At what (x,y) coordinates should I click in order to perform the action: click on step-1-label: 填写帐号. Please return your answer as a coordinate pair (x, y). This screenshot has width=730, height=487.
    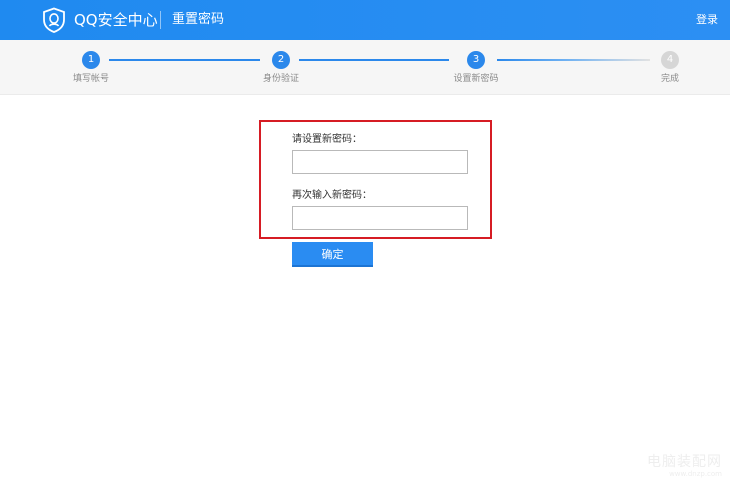
    Looking at the image, I should click on (91, 79).